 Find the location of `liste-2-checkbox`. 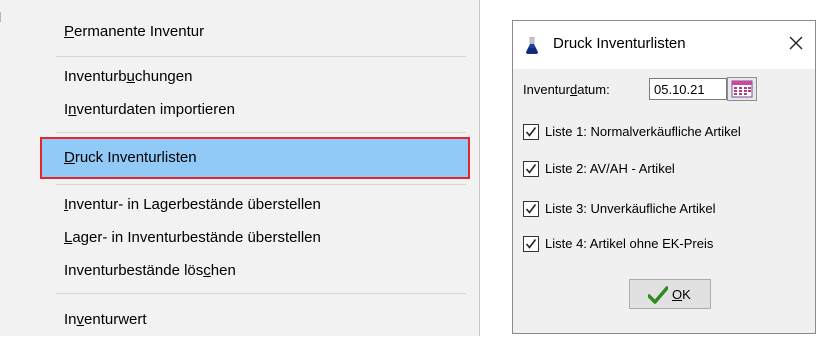

liste-2-checkbox is located at coordinates (531, 169).